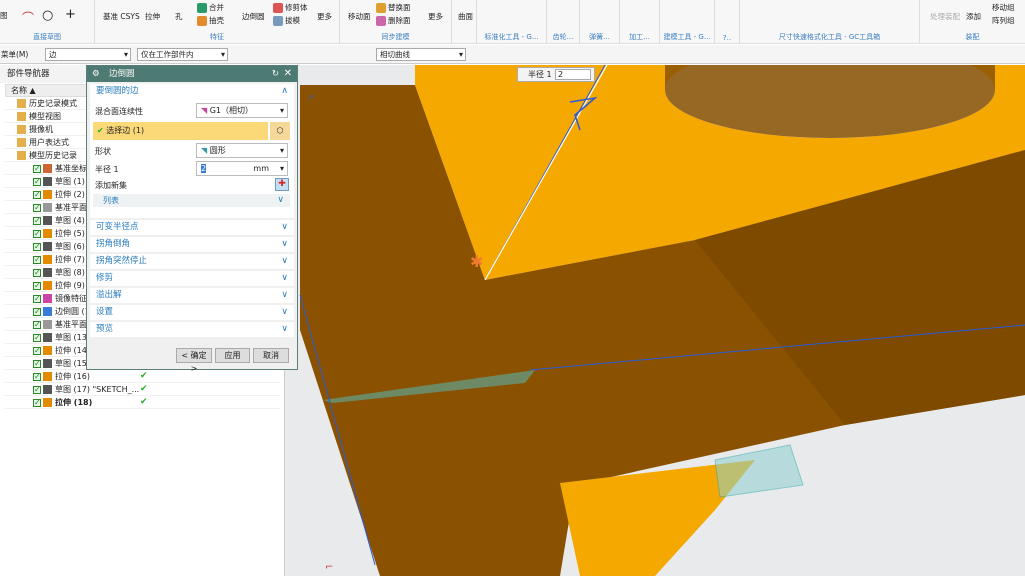  Describe the element at coordinates (142, 402) in the screenshot. I see `tree-node: 拉伸 (18) ✔` at that location.